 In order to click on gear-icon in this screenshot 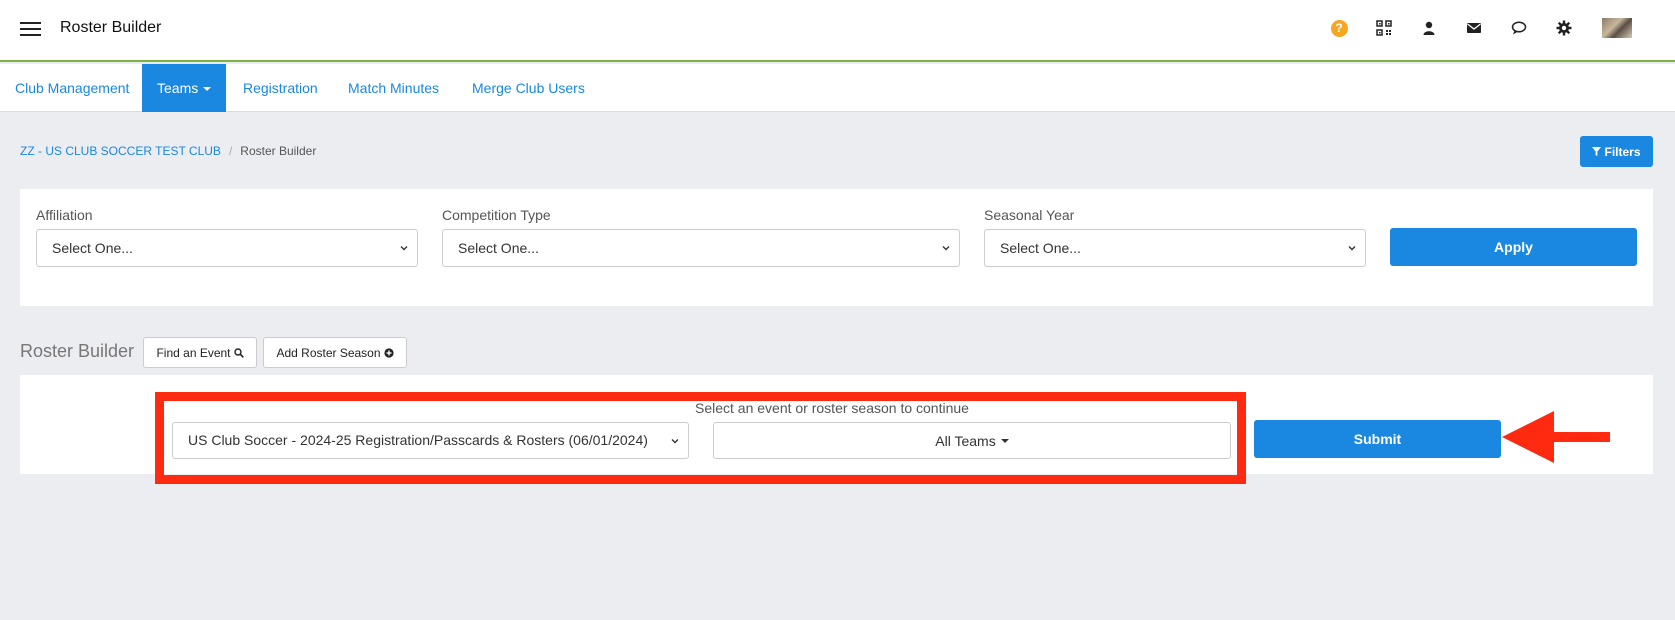, I will do `click(1564, 28)`.